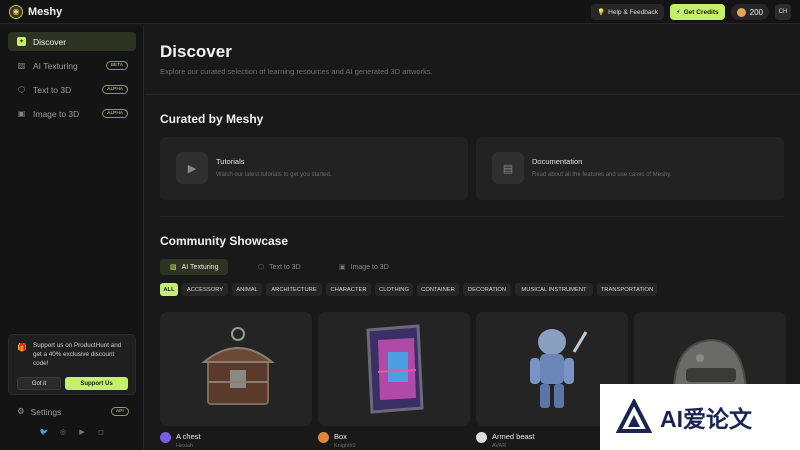 The height and width of the screenshot is (450, 800). What do you see at coordinates (601, 12) in the screenshot?
I see `lightbulb-icon: 💡` at bounding box center [601, 12].